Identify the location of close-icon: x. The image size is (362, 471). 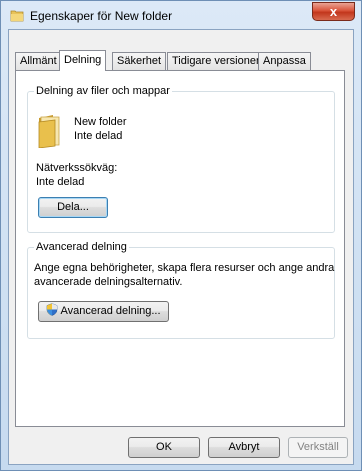
(333, 11).